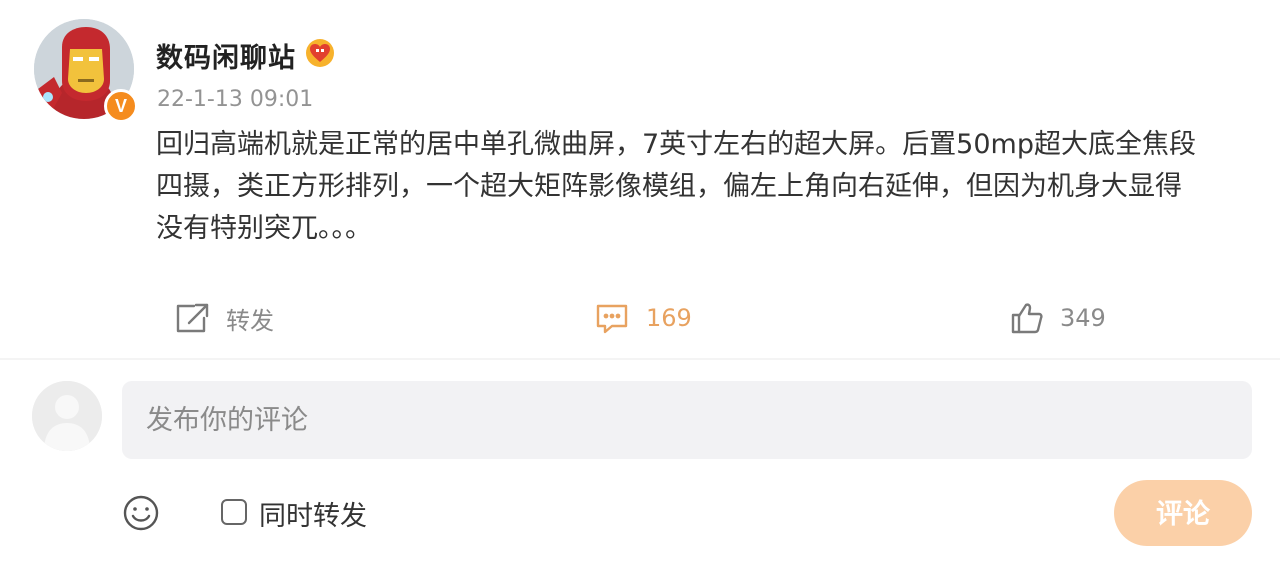  What do you see at coordinates (1183, 513) in the screenshot?
I see `submit-comment-button: 评论` at bounding box center [1183, 513].